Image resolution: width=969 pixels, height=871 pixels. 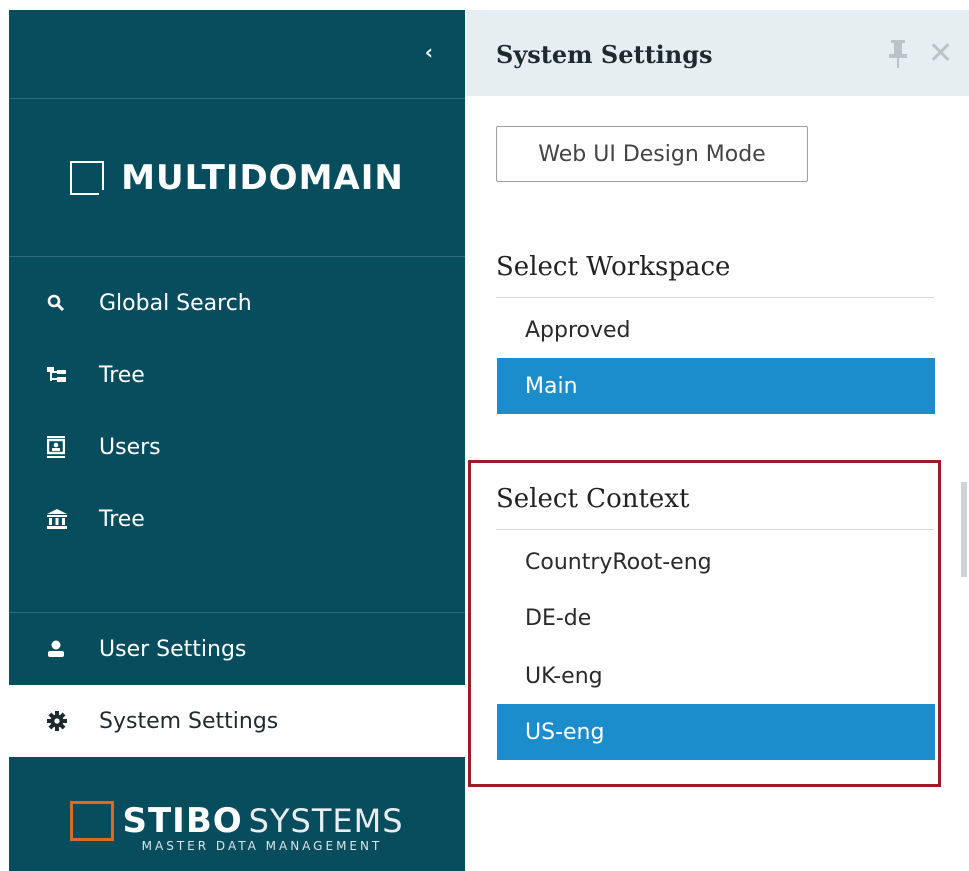 What do you see at coordinates (716, 732) in the screenshot?
I see `context-option-us-eng: US-eng` at bounding box center [716, 732].